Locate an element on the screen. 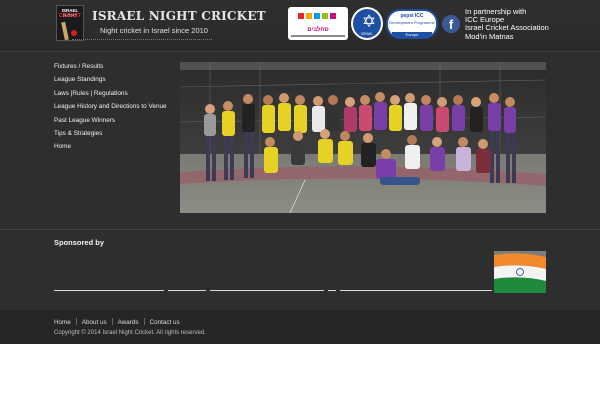  section-divider is located at coordinates (300, 229).